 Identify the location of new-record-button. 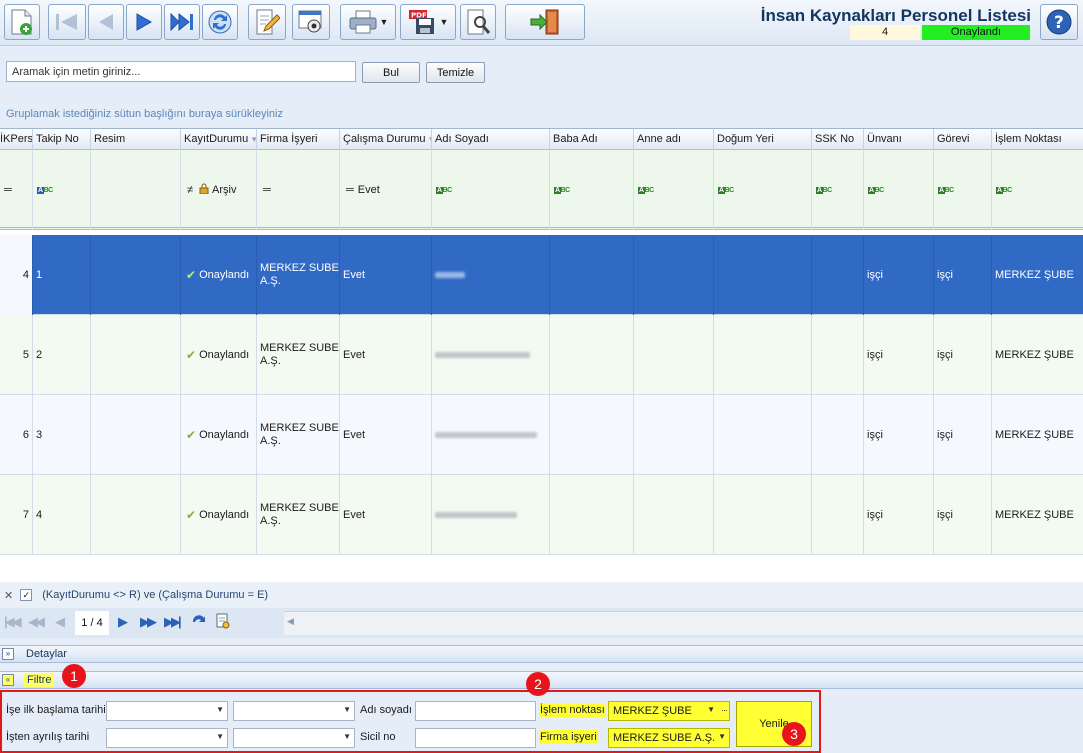
(22, 22).